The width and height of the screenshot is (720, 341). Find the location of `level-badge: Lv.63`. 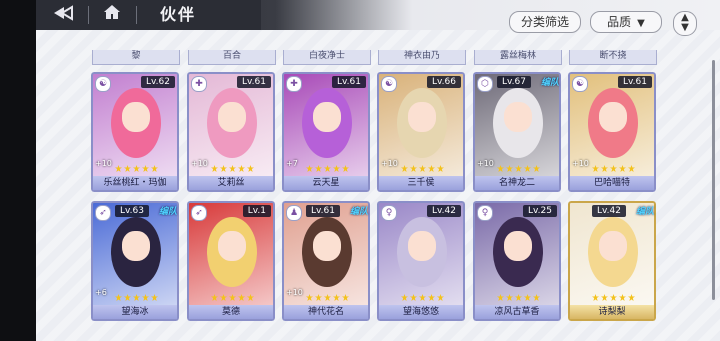

level-badge: Lv.63 is located at coordinates (132, 211).